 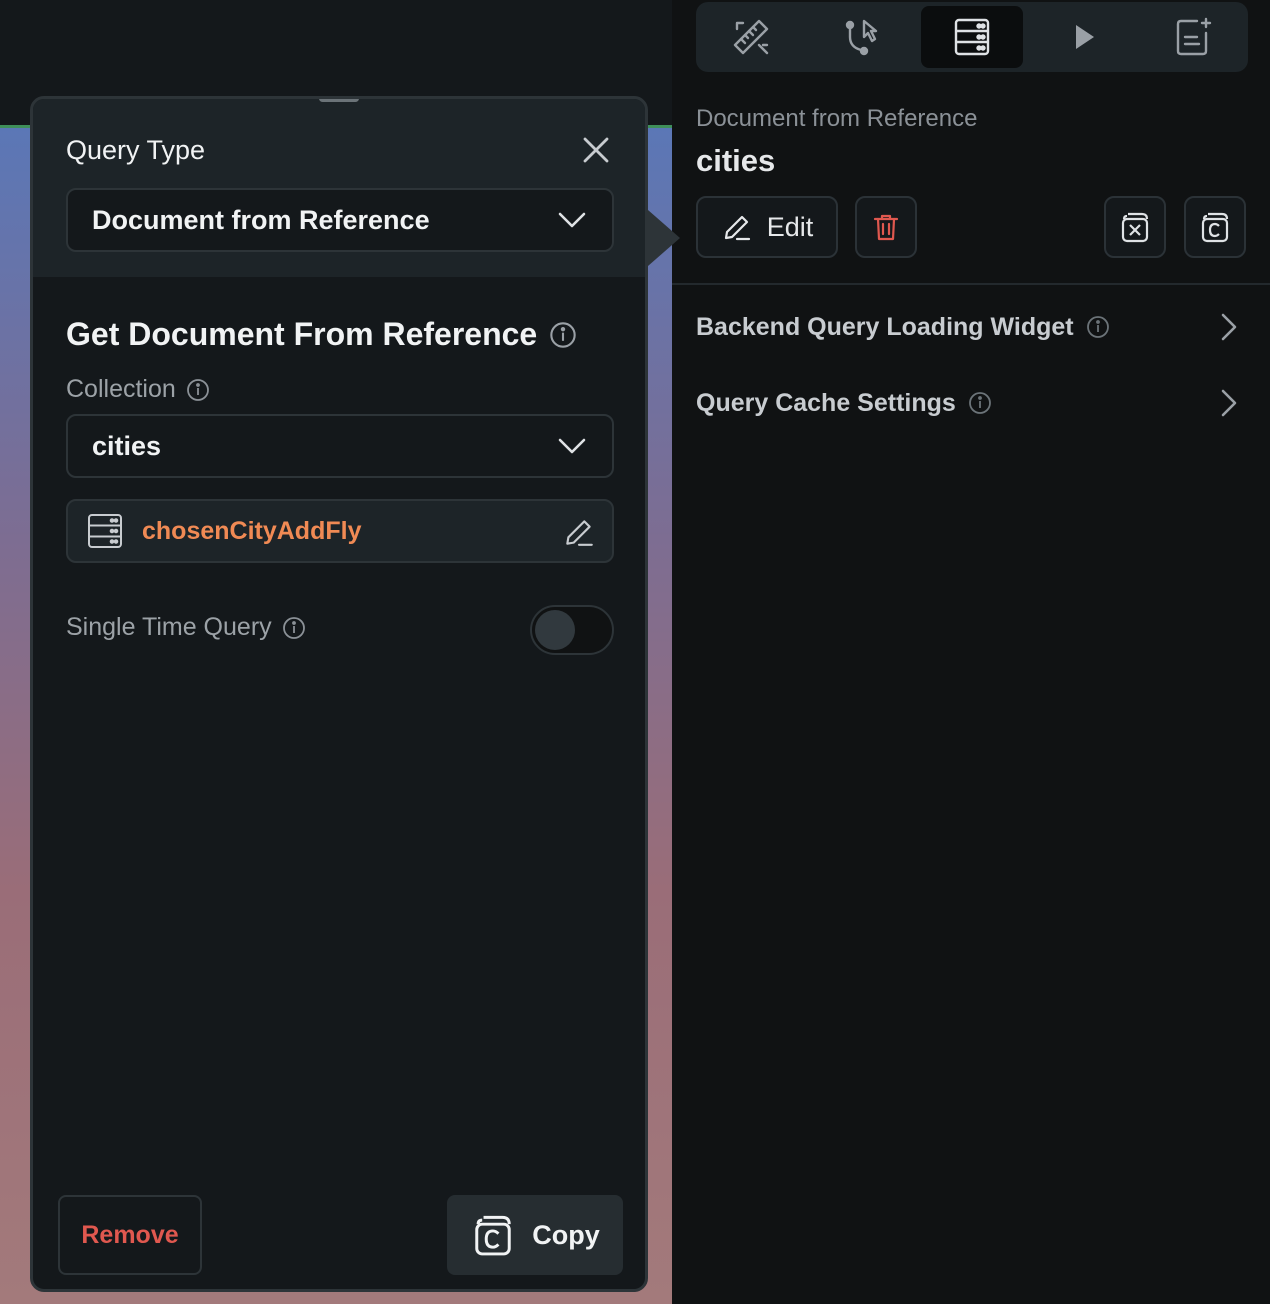 I want to click on toggle-knob, so click(x=555, y=630).